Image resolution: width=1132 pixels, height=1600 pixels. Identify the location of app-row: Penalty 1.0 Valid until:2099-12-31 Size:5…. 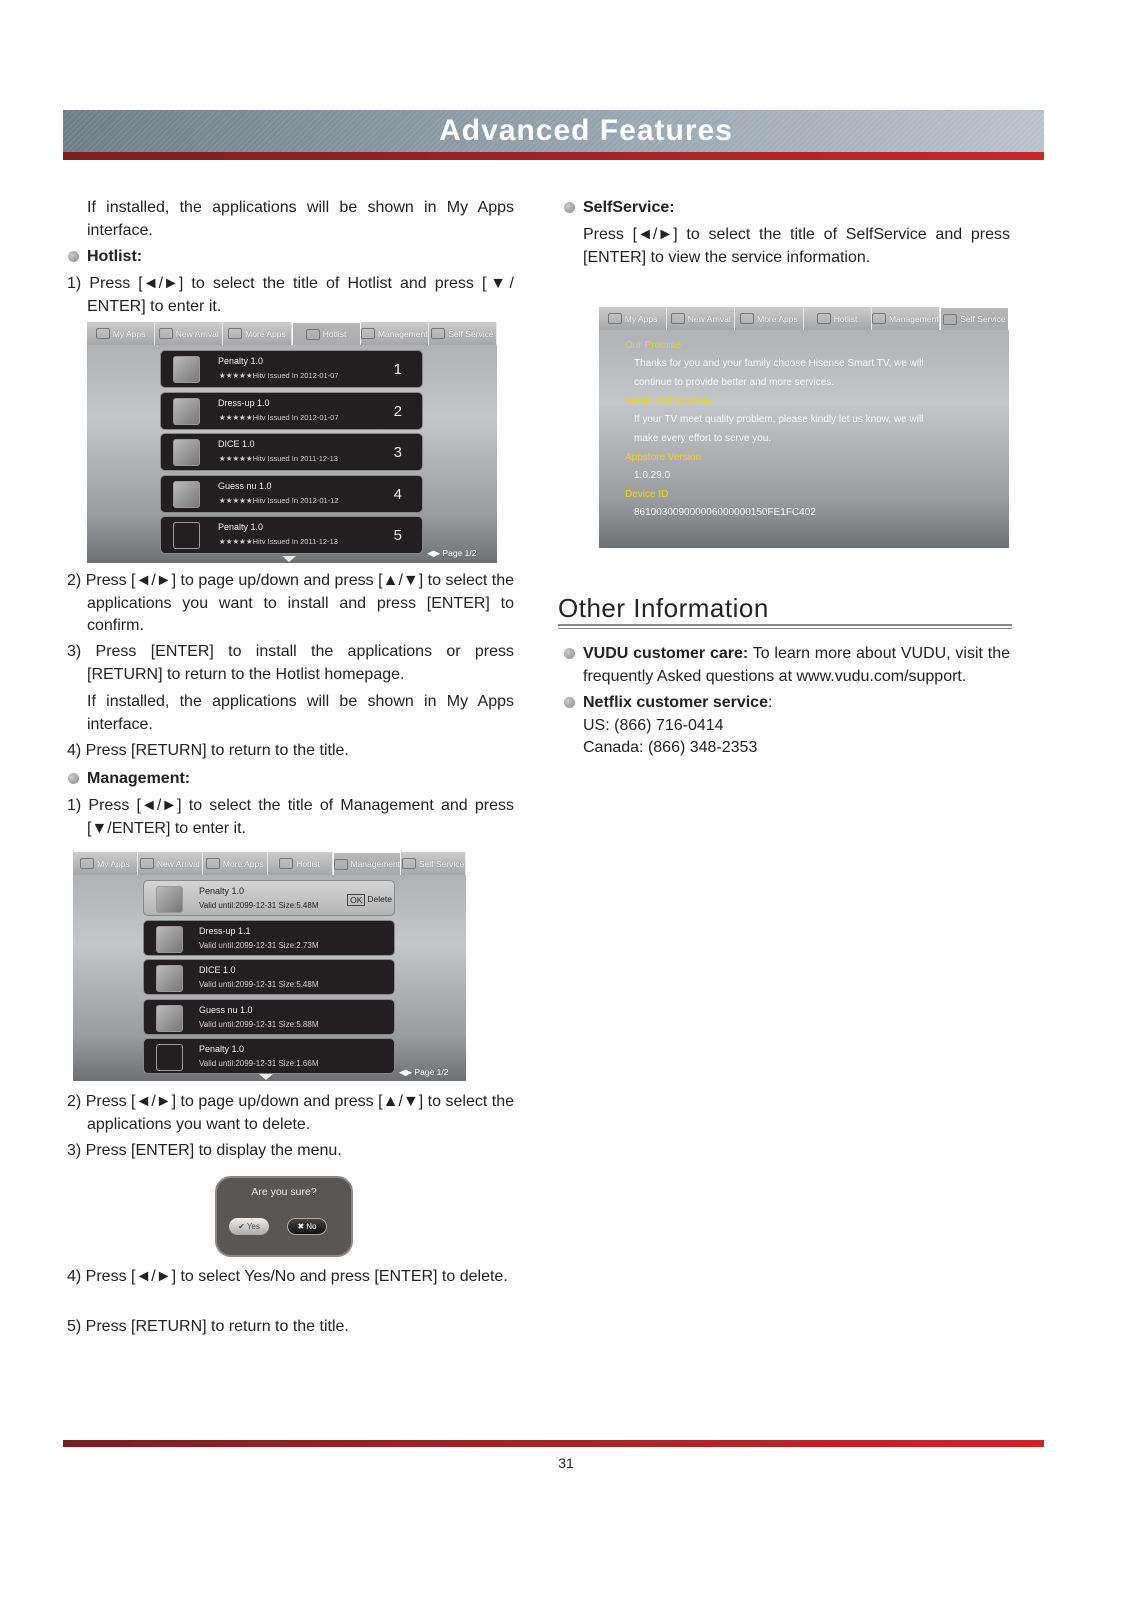
(269, 898).